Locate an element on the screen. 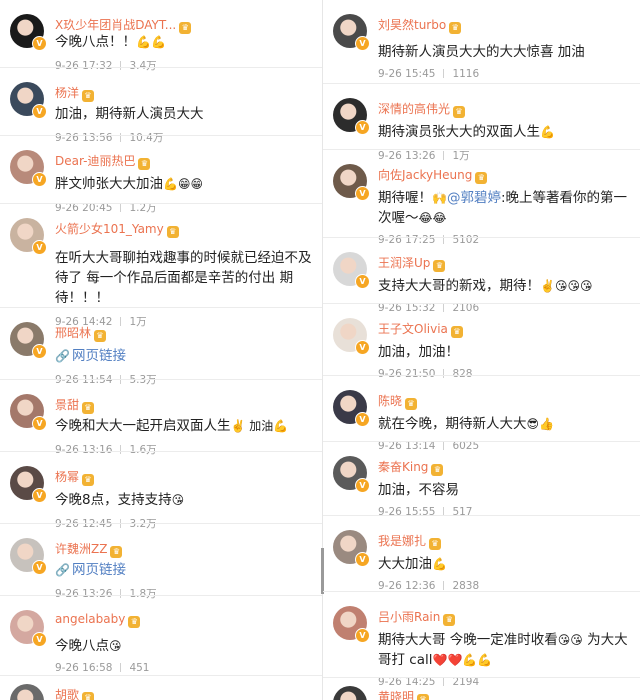  comment-date: 9-26 16:58 is located at coordinates (84, 668).